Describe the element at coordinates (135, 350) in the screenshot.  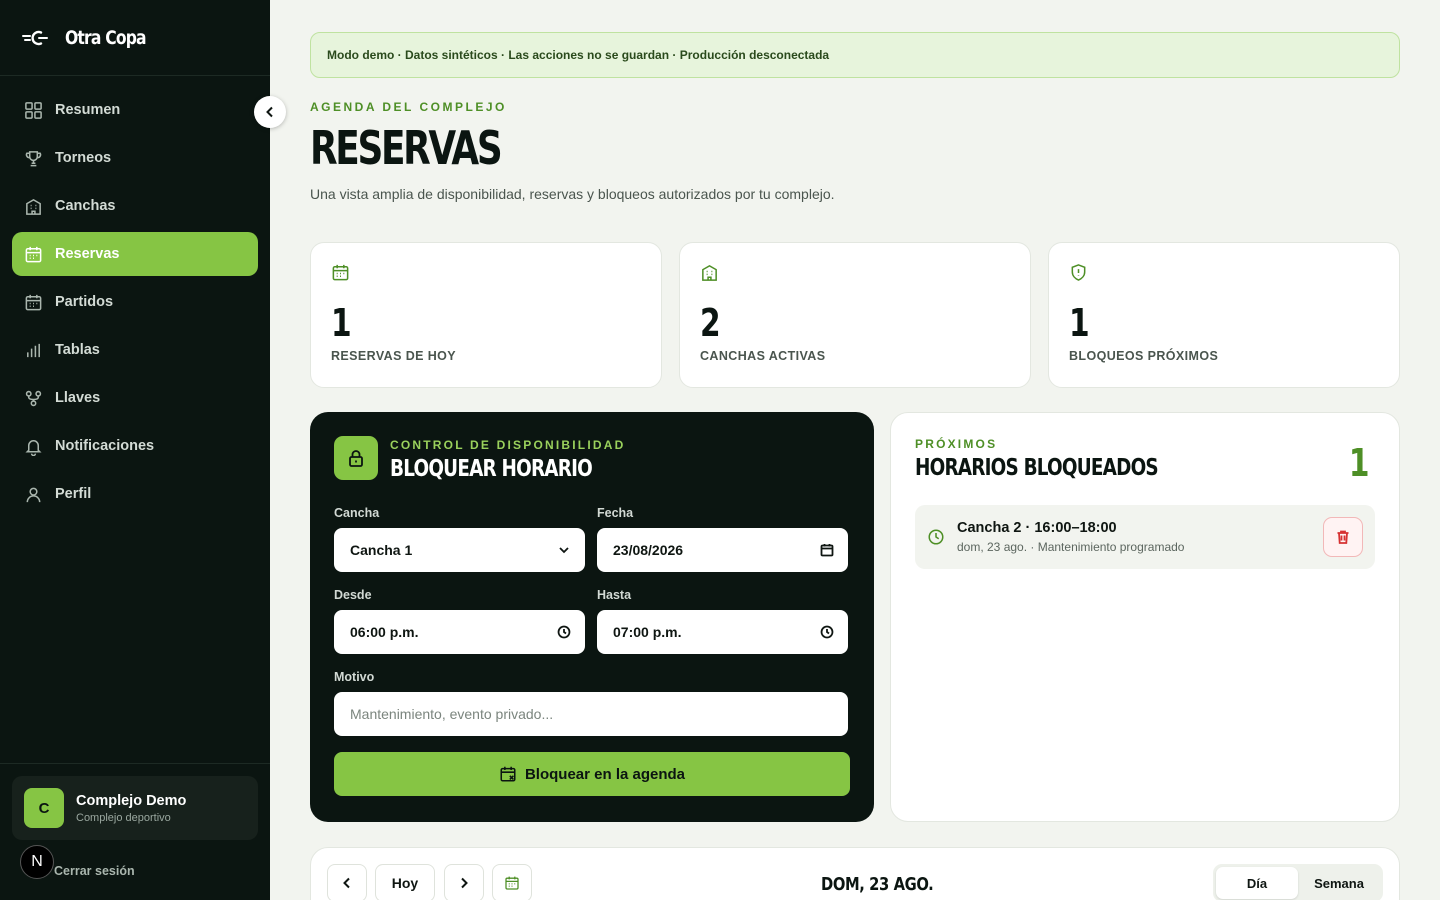
I see `sidebar-item-tablas: Tablas` at that location.